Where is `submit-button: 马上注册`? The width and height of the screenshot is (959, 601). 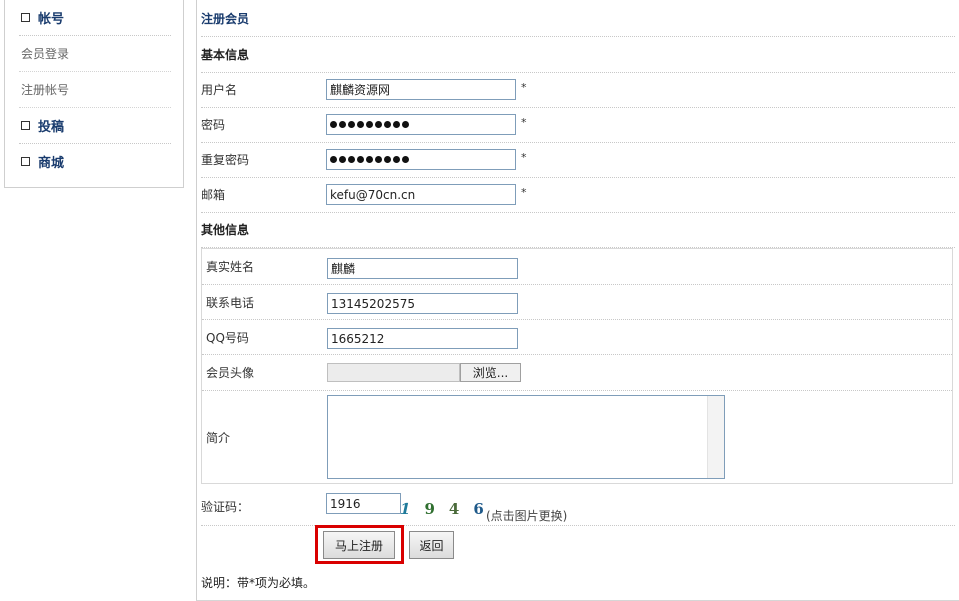 submit-button: 马上注册 is located at coordinates (359, 545).